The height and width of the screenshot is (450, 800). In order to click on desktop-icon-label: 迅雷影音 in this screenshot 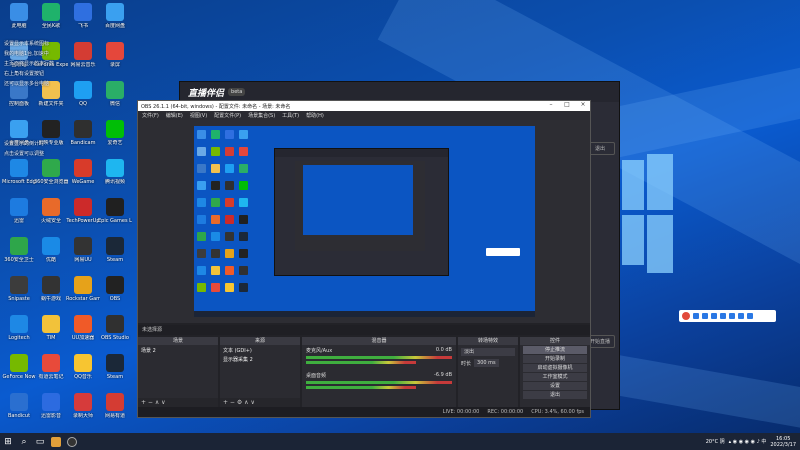, I will do `click(50, 416)`.